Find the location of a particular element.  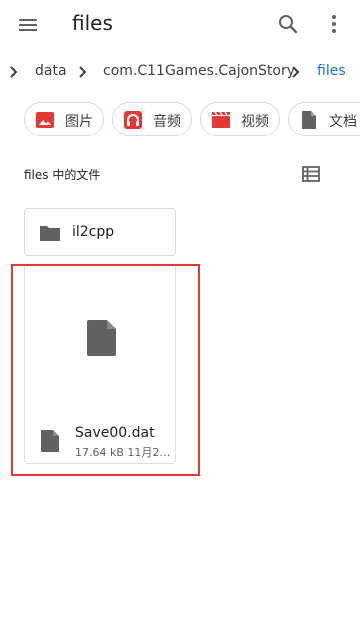

more-vert-icon is located at coordinates (334, 24).